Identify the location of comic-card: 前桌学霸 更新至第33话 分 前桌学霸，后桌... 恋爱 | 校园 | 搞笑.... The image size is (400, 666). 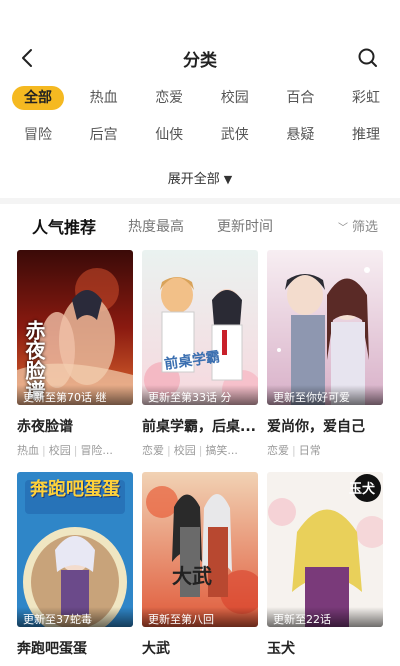
(200, 356).